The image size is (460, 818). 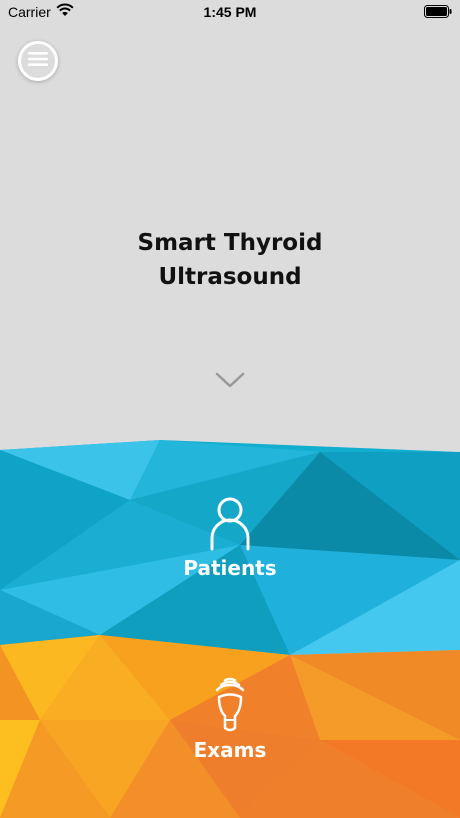 I want to click on exams-button: Exams, so click(x=230, y=722).